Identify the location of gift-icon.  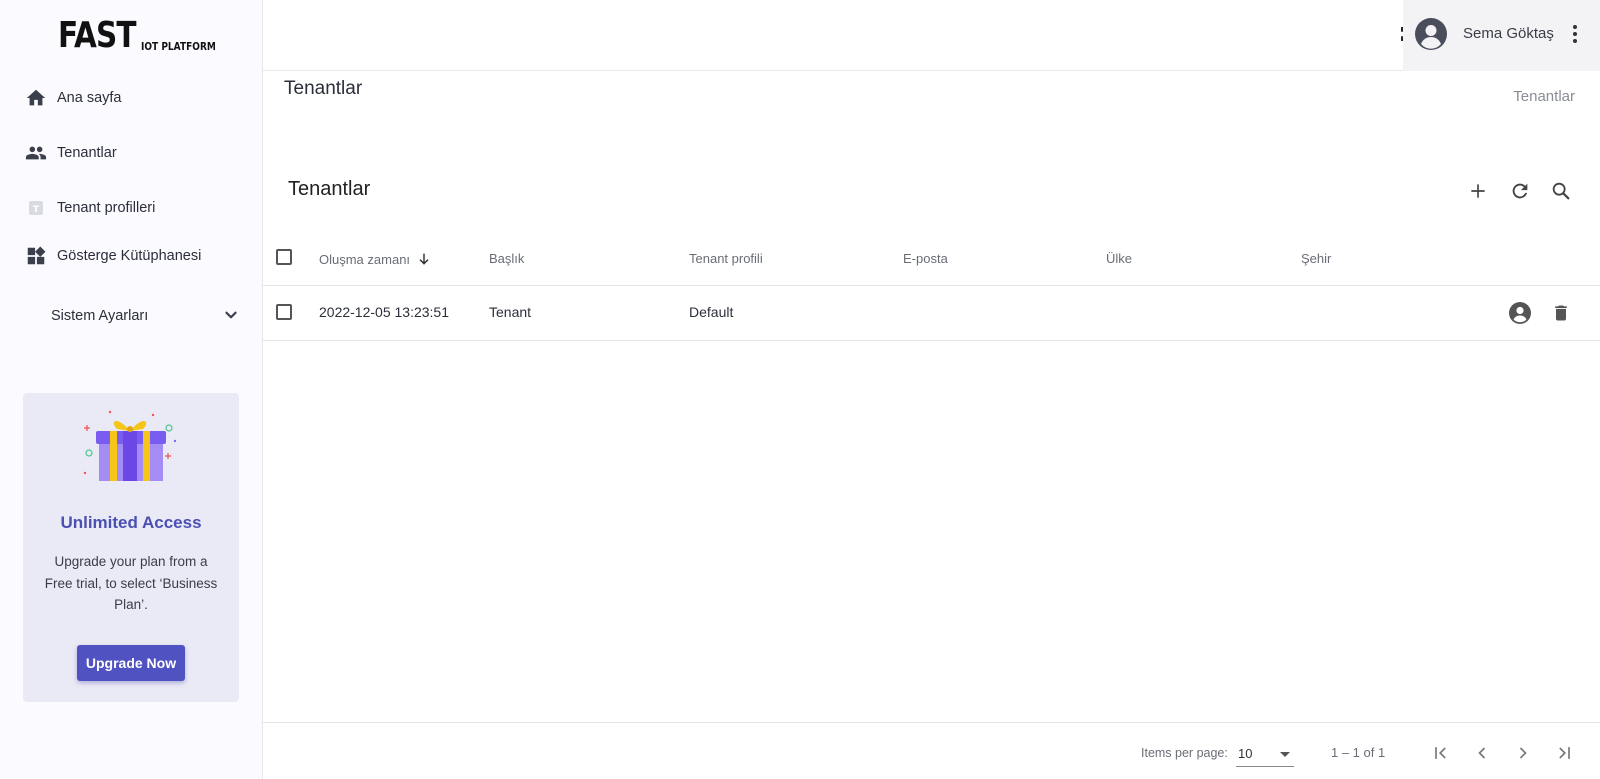
(131, 445).